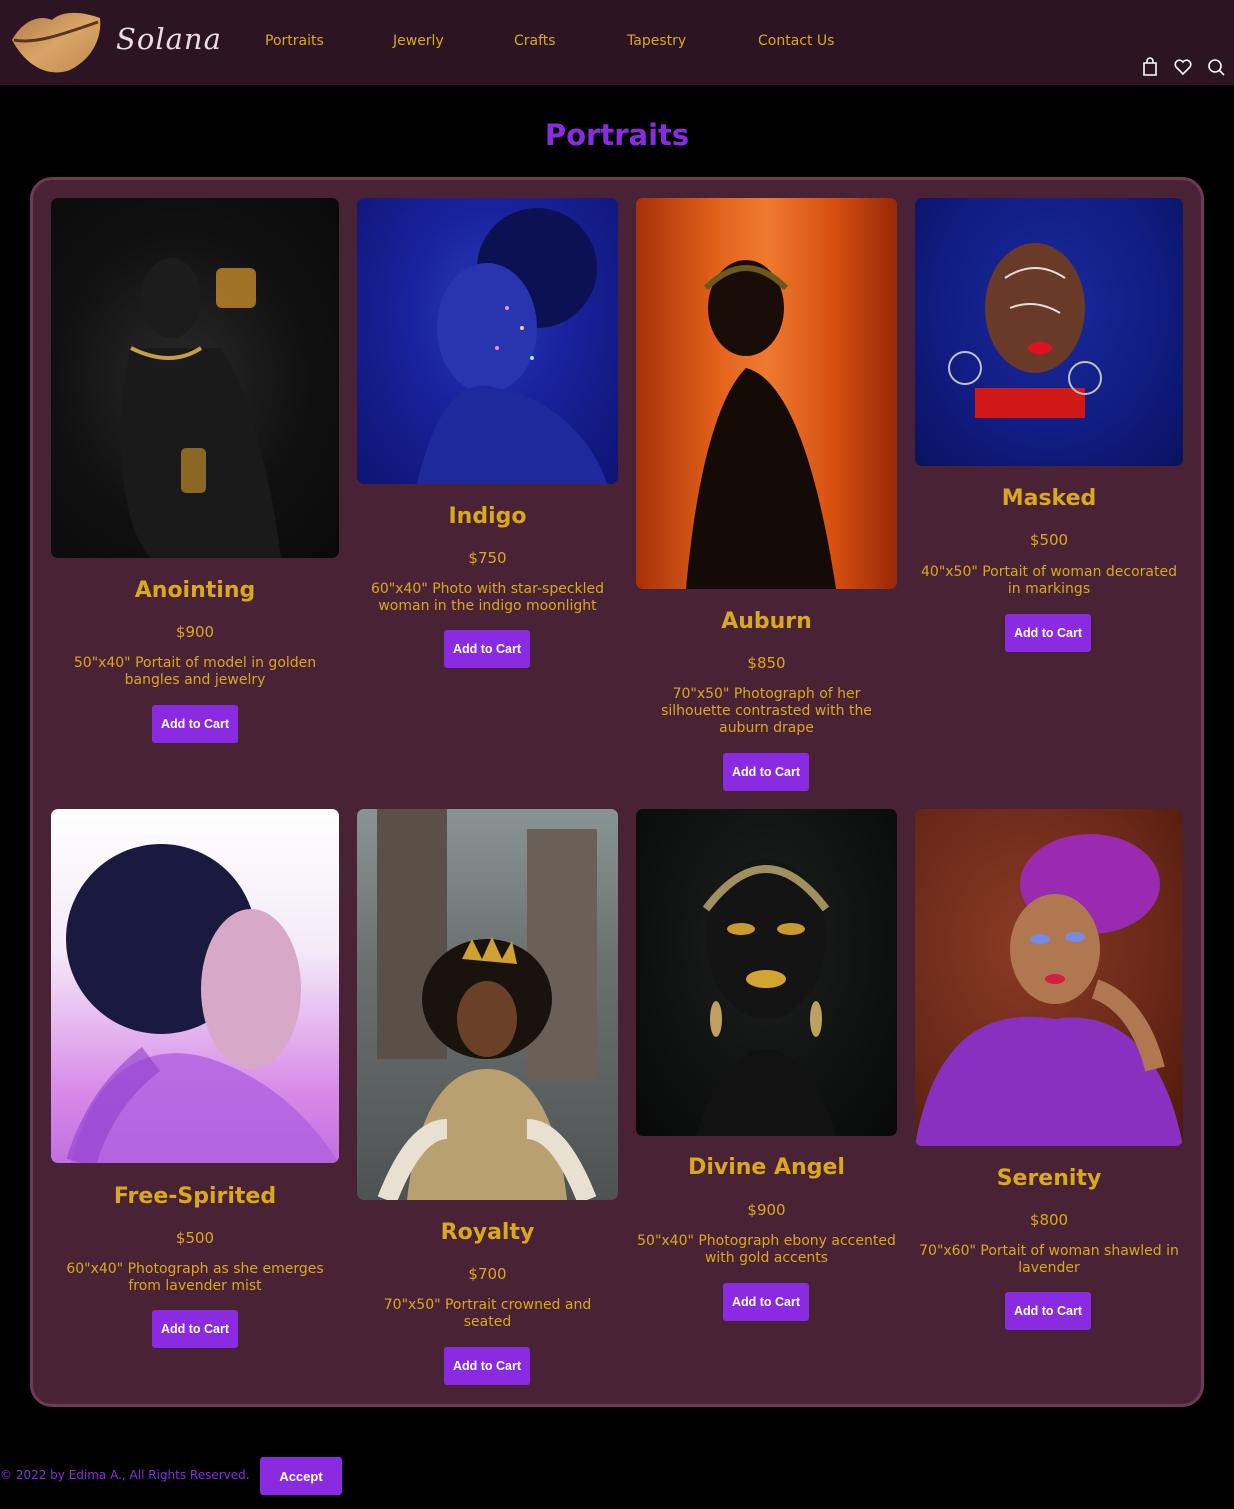 The width and height of the screenshot is (1234, 1509). Describe the element at coordinates (1049, 1178) in the screenshot. I see `product-title: Serenity` at that location.